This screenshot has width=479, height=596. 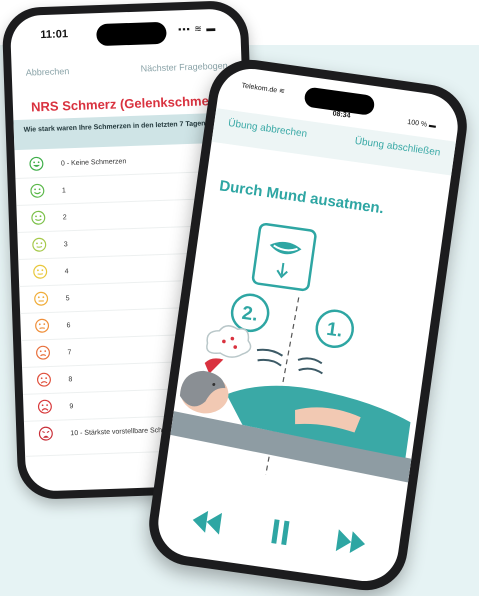 I want to click on fast-forward-icon, so click(x=351, y=542).